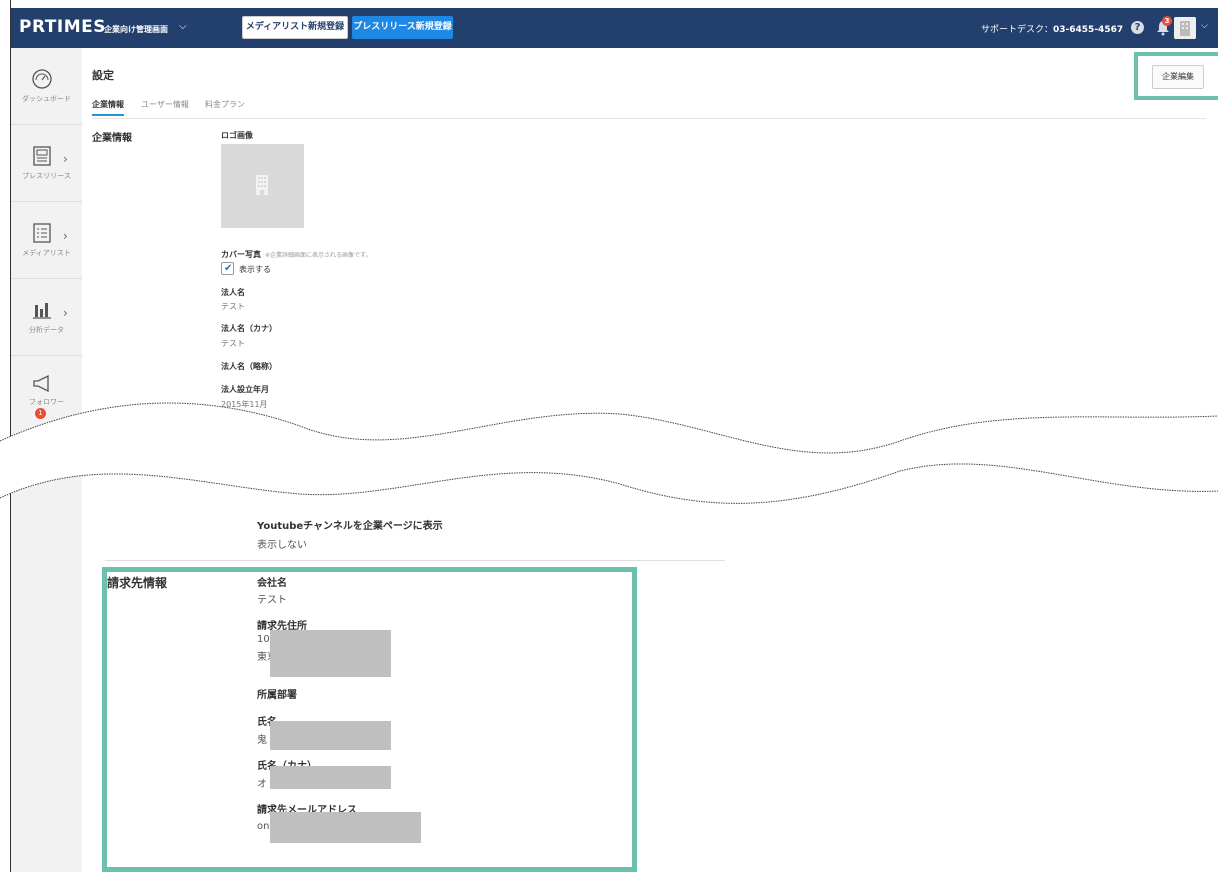 This screenshot has height=872, width=1218. I want to click on show-cover-checkbox: ✔, so click(227, 268).